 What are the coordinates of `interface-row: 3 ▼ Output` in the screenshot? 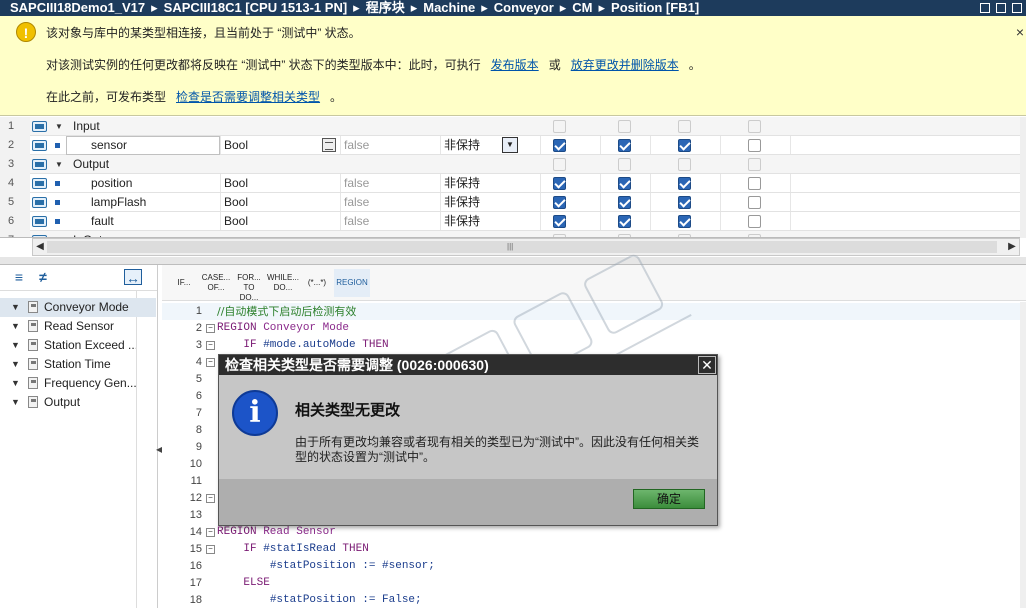 It's located at (510, 164).